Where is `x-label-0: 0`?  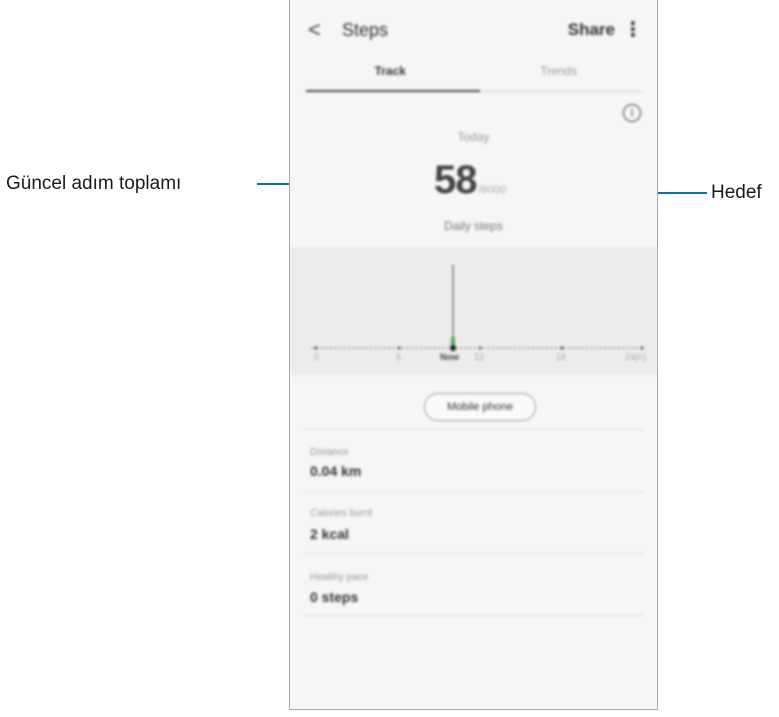 x-label-0: 0 is located at coordinates (317, 357).